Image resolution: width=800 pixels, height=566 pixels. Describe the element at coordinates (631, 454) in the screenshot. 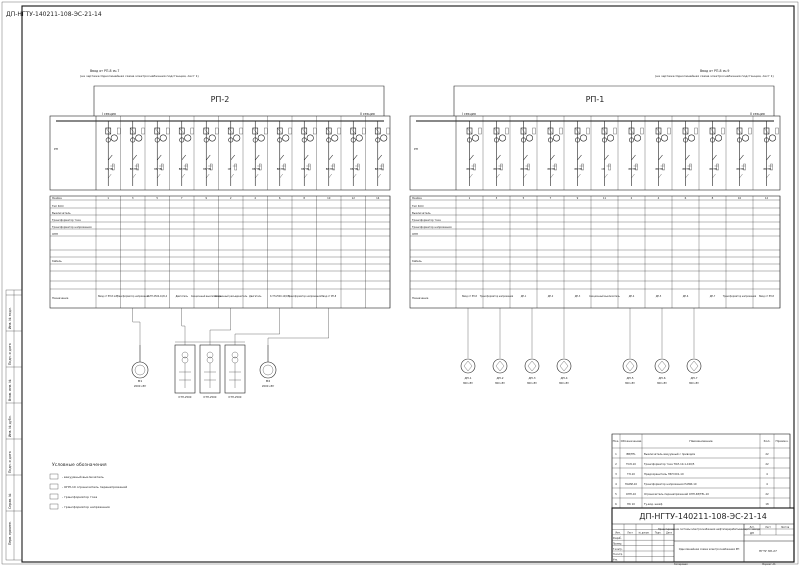

I see `spec-cell: ВВ/TEL` at that location.